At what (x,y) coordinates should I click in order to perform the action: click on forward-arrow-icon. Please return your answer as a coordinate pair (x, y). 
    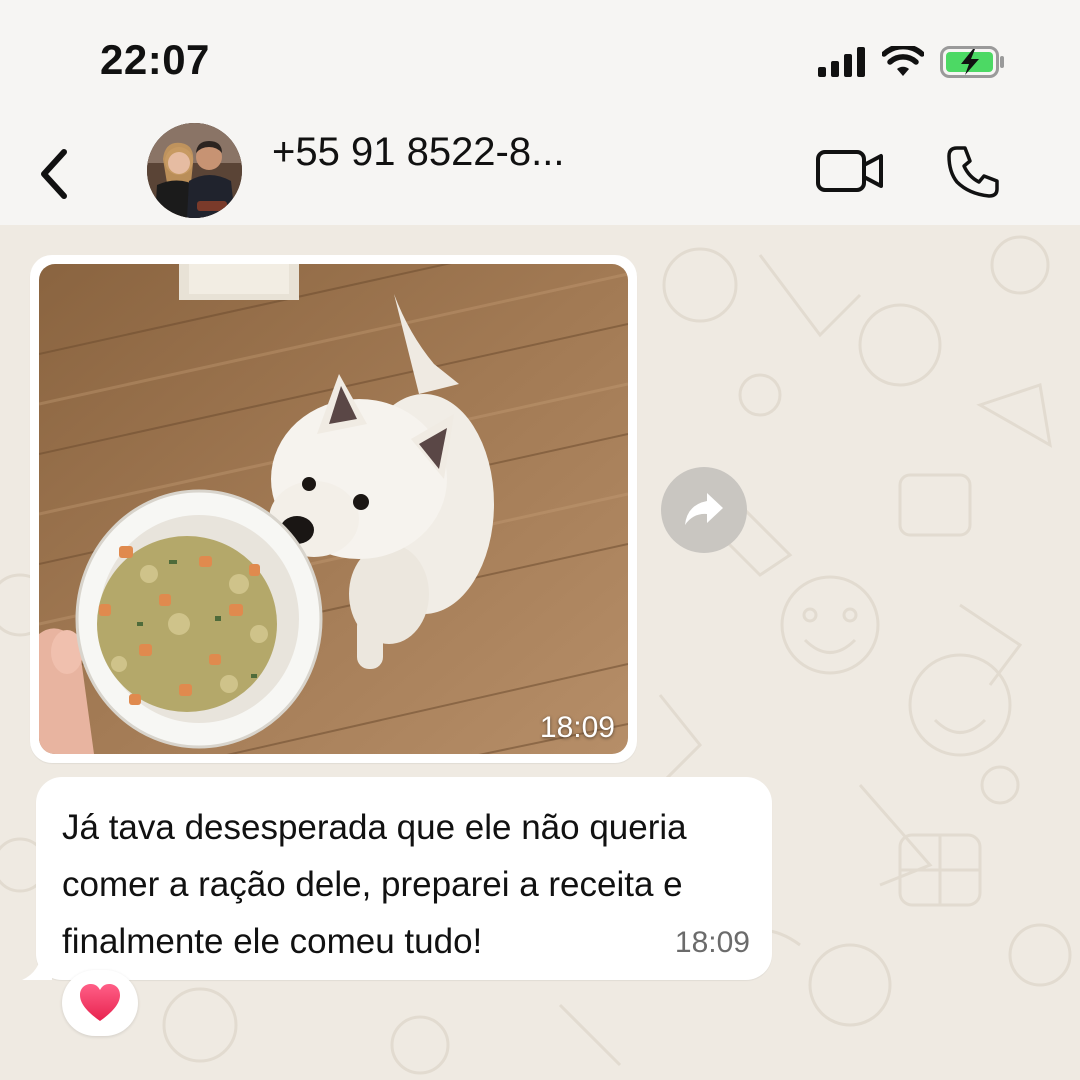
    Looking at the image, I should click on (704, 509).